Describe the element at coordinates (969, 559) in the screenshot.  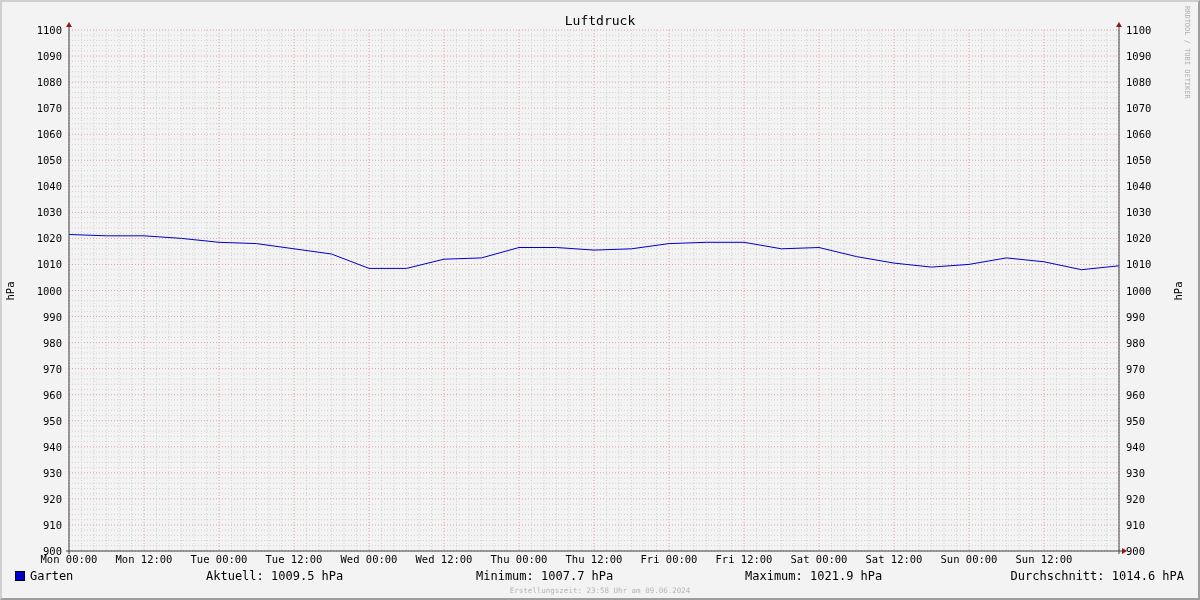
I see `x-tick-label: Sun 00:00` at that location.